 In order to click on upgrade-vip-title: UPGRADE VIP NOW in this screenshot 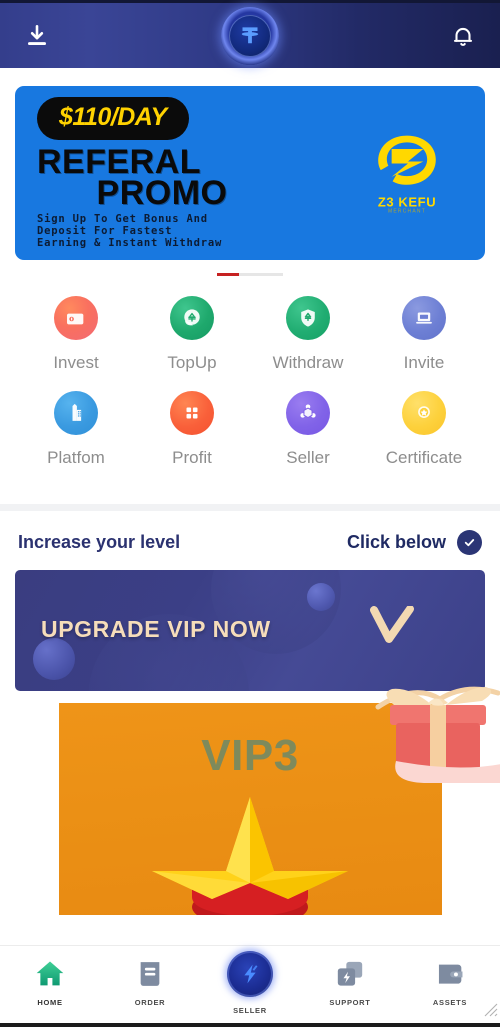, I will do `click(156, 629)`.